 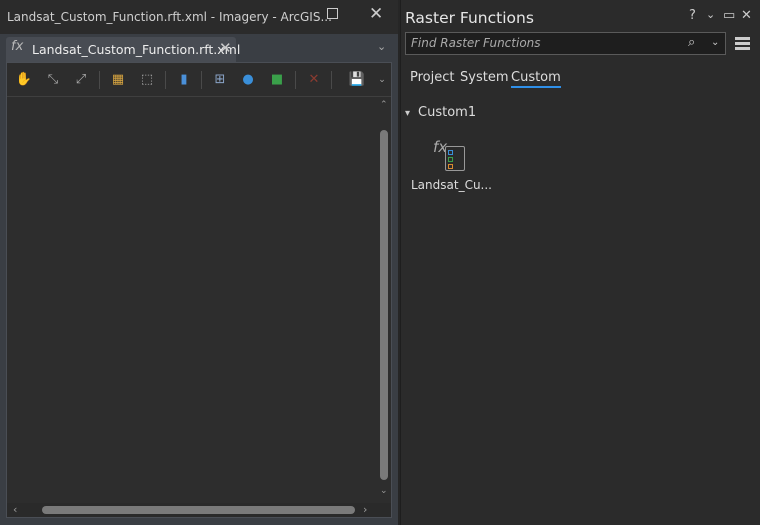 I want to click on add-new-icon: ■, so click(x=277, y=80).